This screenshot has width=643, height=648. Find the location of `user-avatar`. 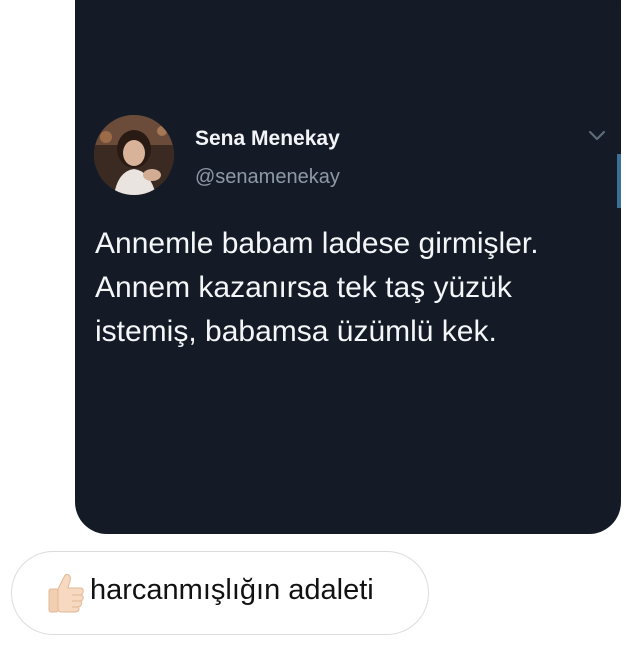

user-avatar is located at coordinates (134, 155).